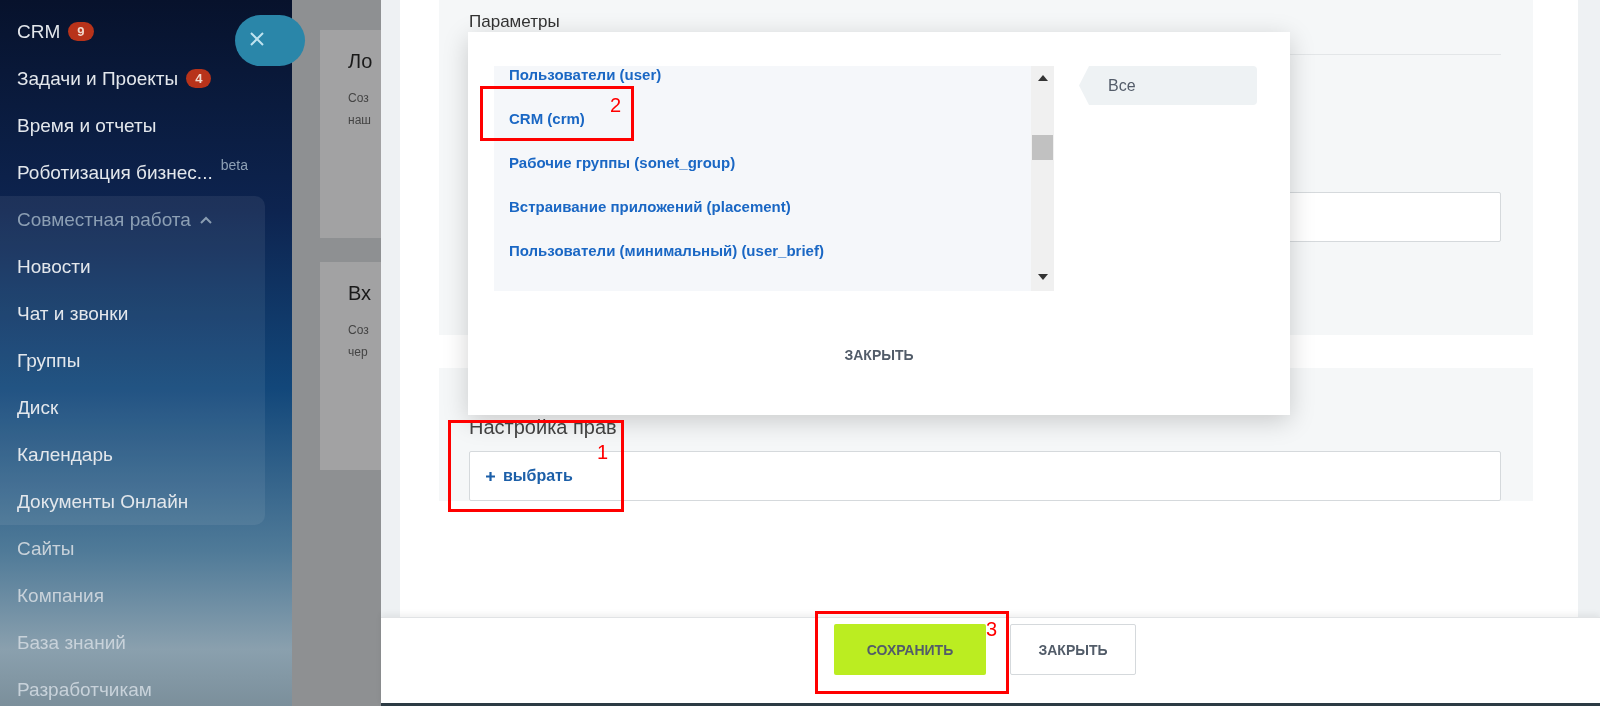 This screenshot has height=706, width=1600. I want to click on plus-icon, so click(490, 476).